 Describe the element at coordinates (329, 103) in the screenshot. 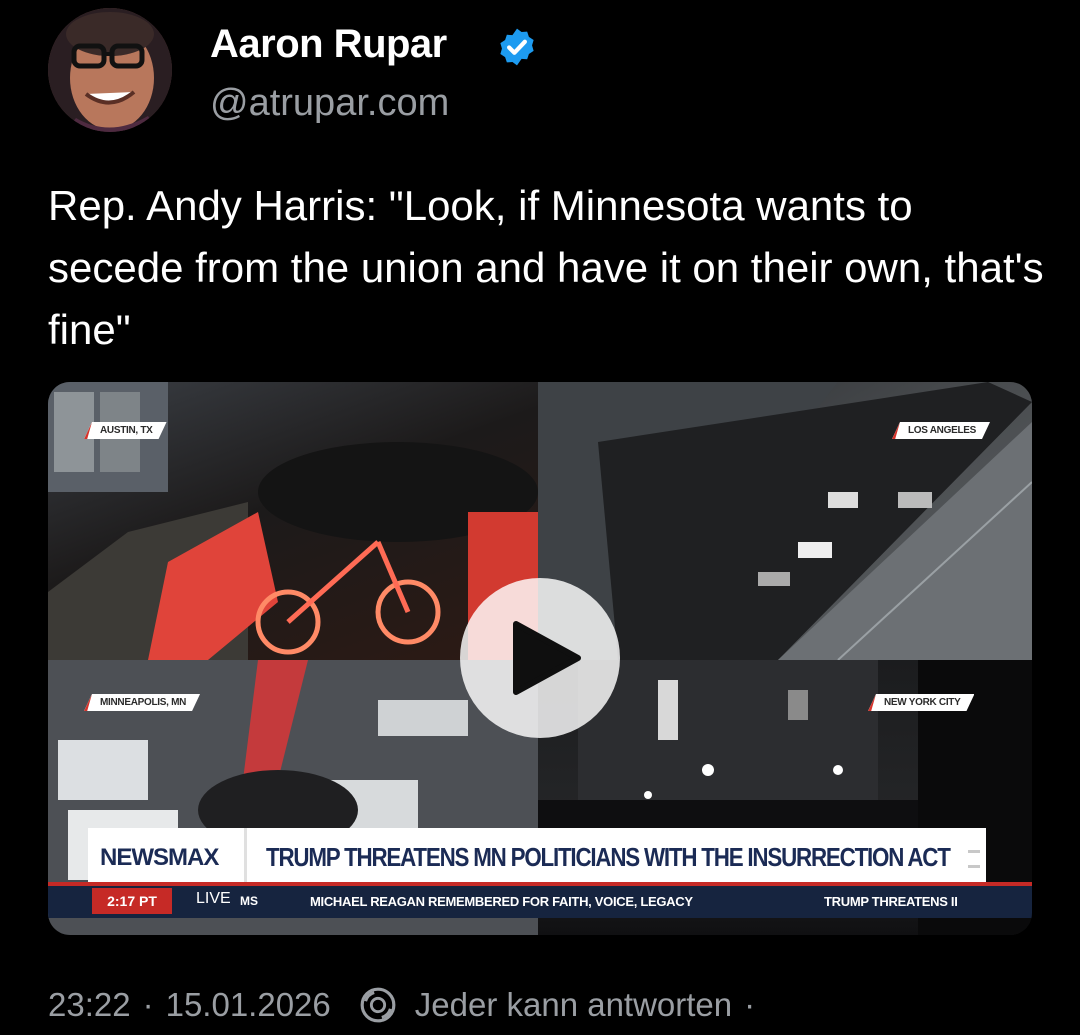

I see `author-handle: @atrupar.com` at that location.